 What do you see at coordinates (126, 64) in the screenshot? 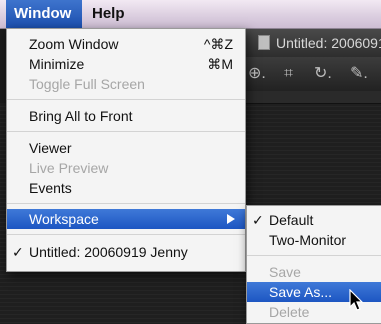
I see `menu-item-minimize: Minimize ⌘M` at bounding box center [126, 64].